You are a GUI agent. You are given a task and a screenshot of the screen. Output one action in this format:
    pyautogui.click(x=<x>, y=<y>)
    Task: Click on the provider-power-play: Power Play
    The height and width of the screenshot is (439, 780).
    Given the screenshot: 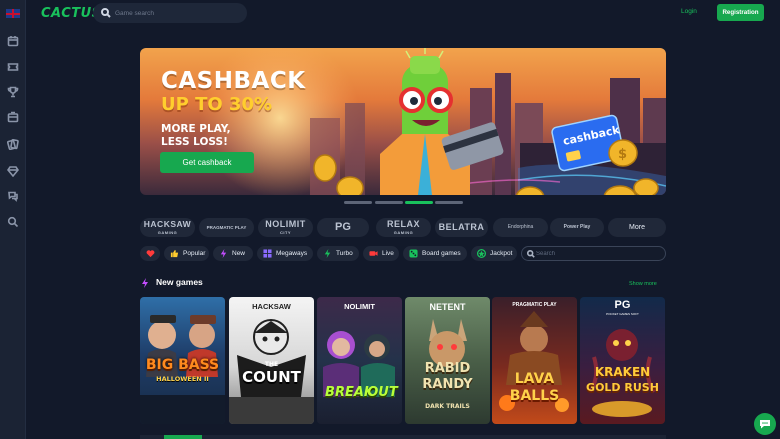 What is the action you would take?
    pyautogui.click(x=577, y=227)
    